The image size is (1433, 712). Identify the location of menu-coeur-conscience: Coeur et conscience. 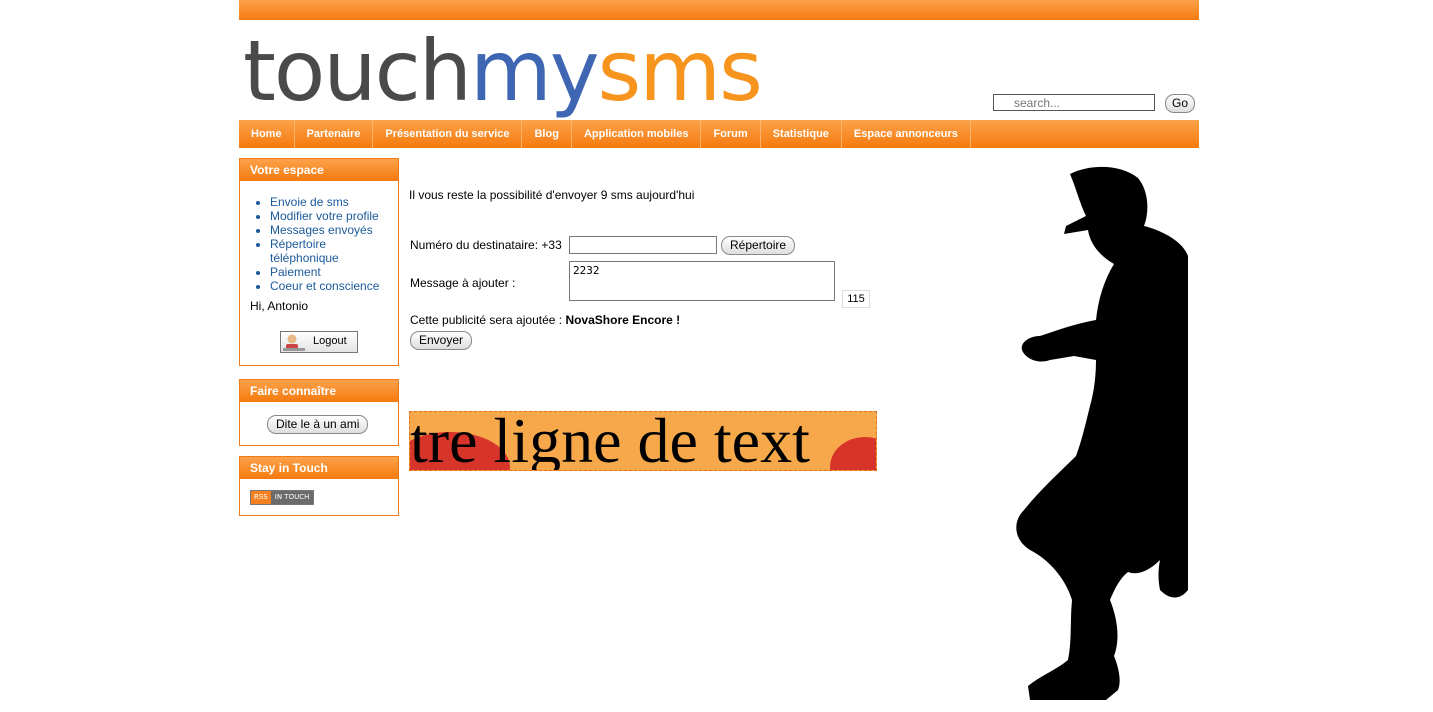
(334, 286).